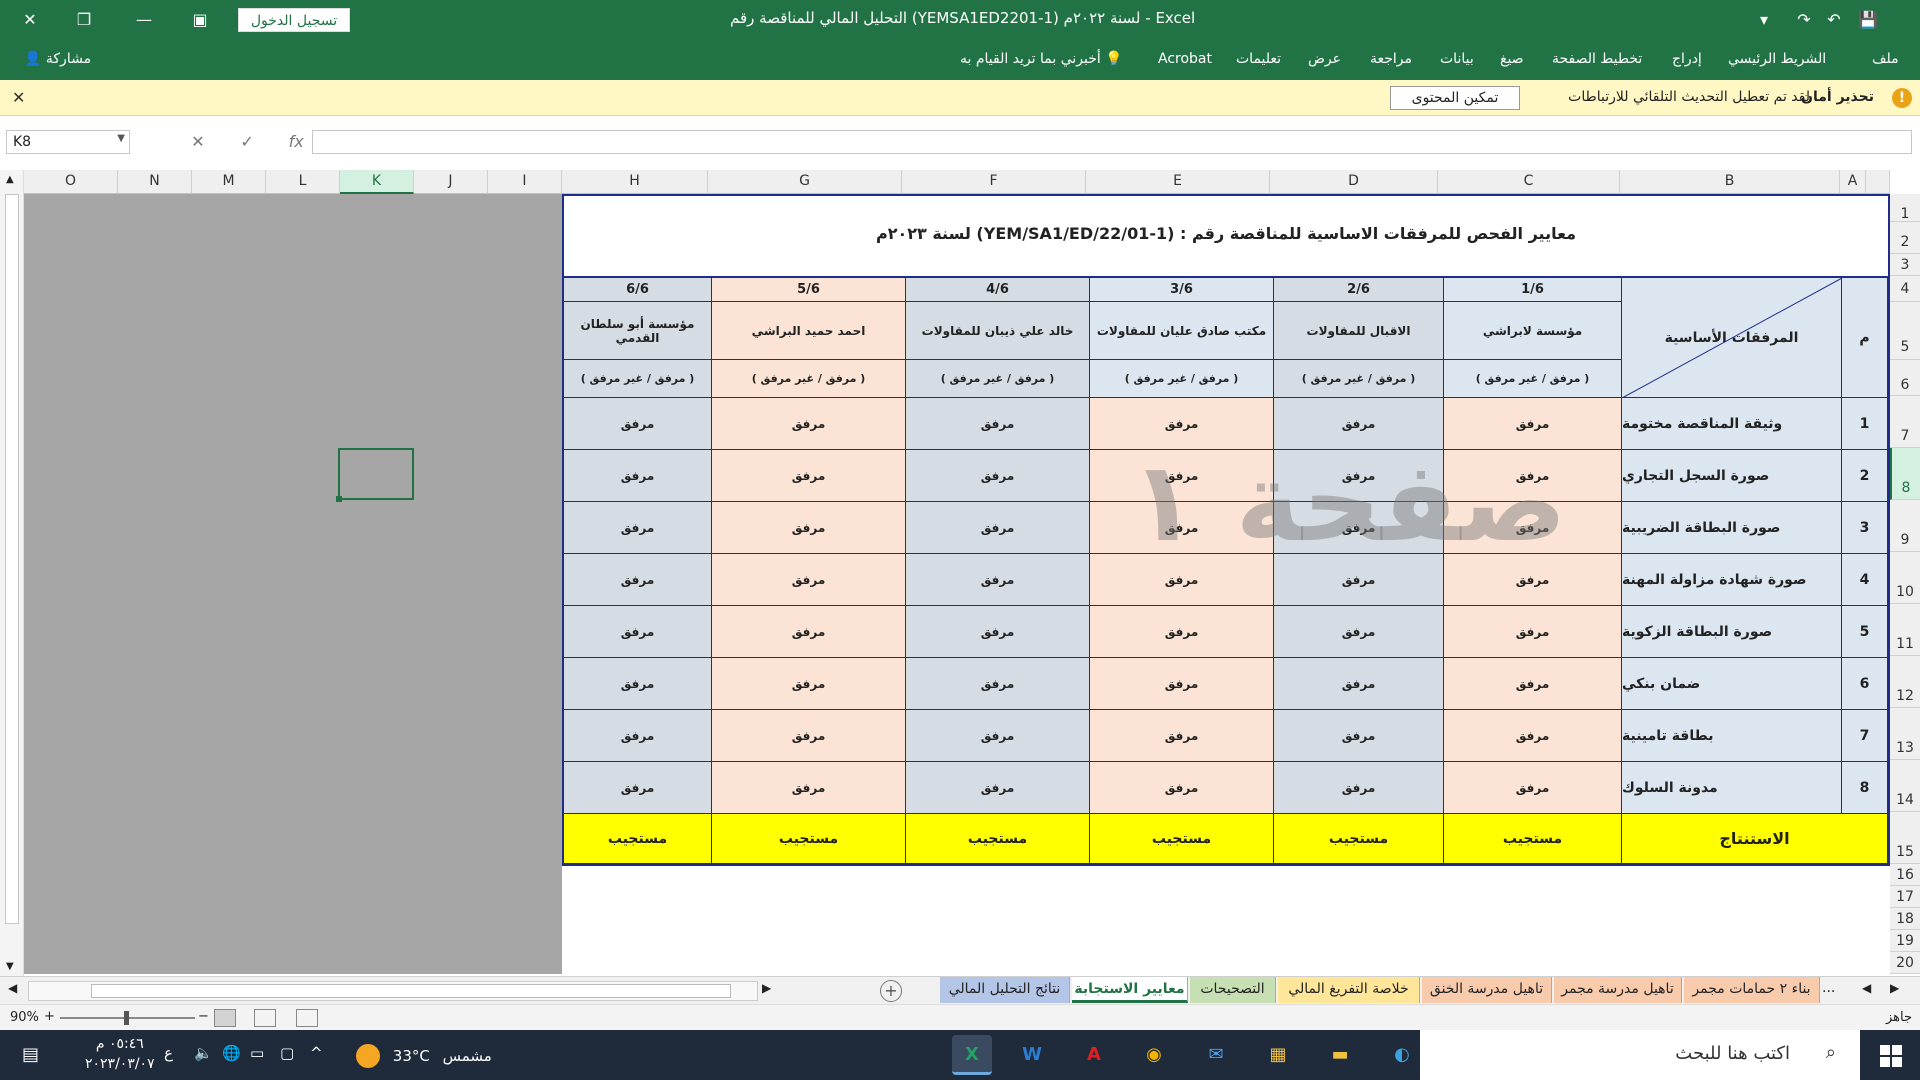 The height and width of the screenshot is (1080, 1920). Describe the element at coordinates (805, 182) in the screenshot. I see `column-header-g: G` at that location.